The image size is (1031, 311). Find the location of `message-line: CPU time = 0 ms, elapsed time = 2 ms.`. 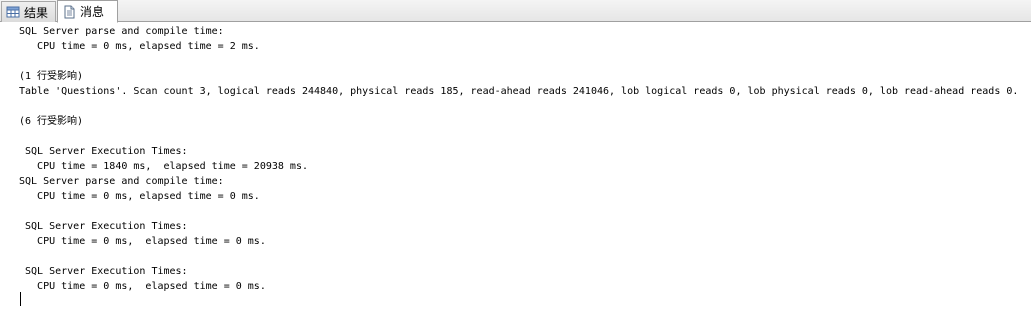

message-line: CPU time = 0 ms, elapsed time = 2 ms. is located at coordinates (139, 46).